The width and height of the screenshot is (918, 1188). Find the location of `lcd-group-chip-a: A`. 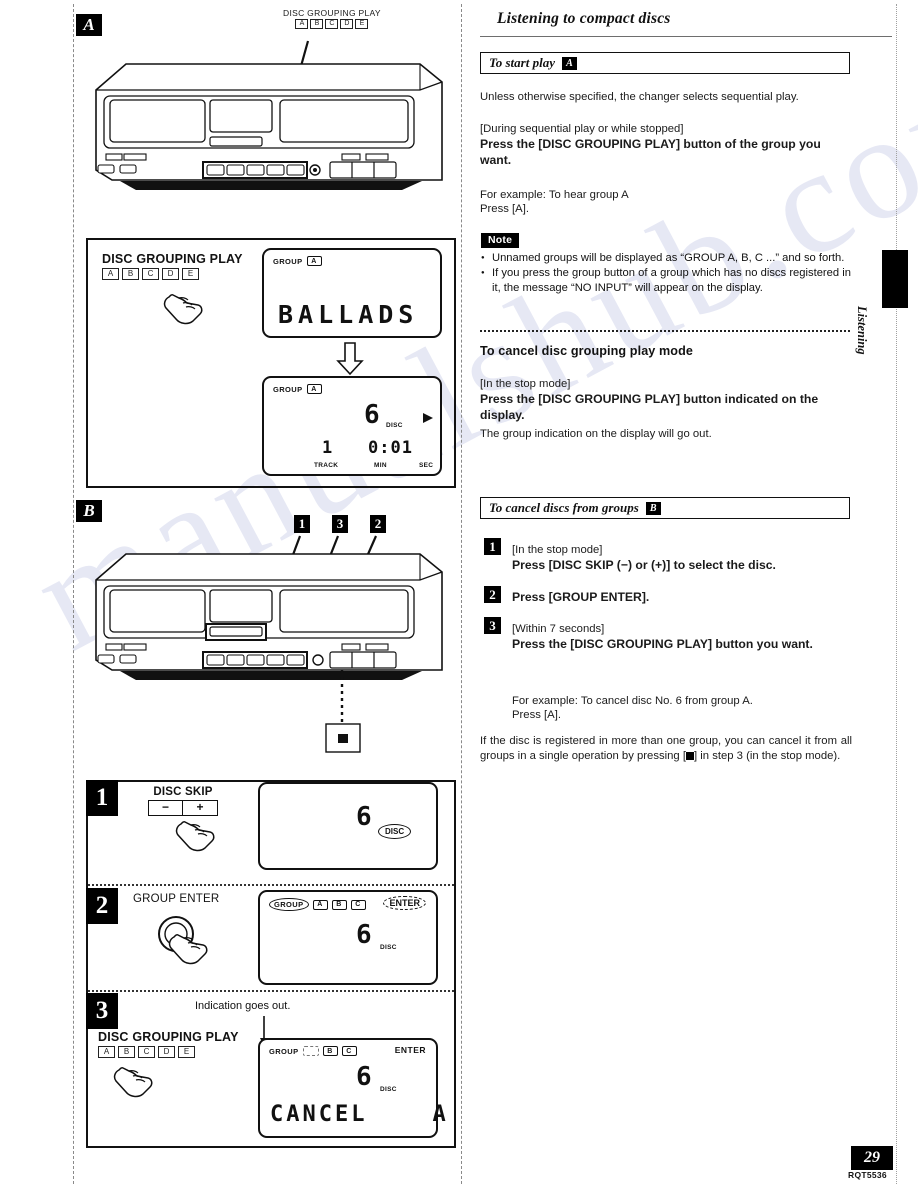

lcd-group-chip-a: A is located at coordinates (320, 904).